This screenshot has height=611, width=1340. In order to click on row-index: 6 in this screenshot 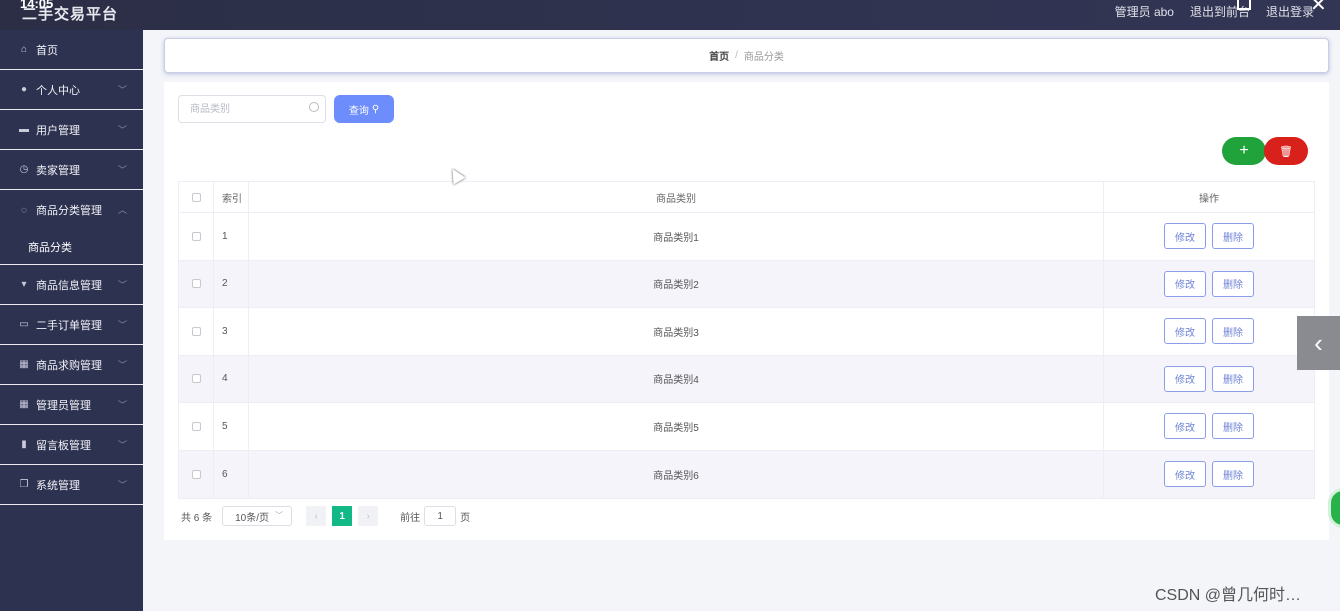, I will do `click(231, 474)`.